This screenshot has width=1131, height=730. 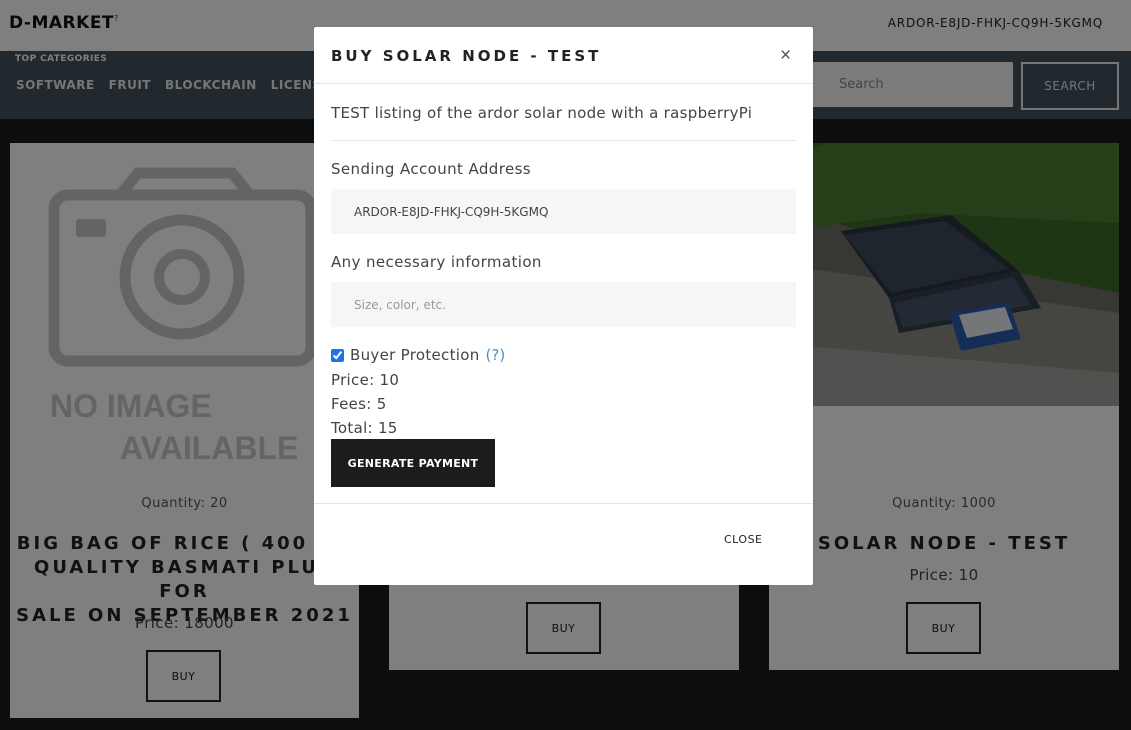 What do you see at coordinates (359, 404) in the screenshot?
I see `fees-line: Fees: 5` at bounding box center [359, 404].